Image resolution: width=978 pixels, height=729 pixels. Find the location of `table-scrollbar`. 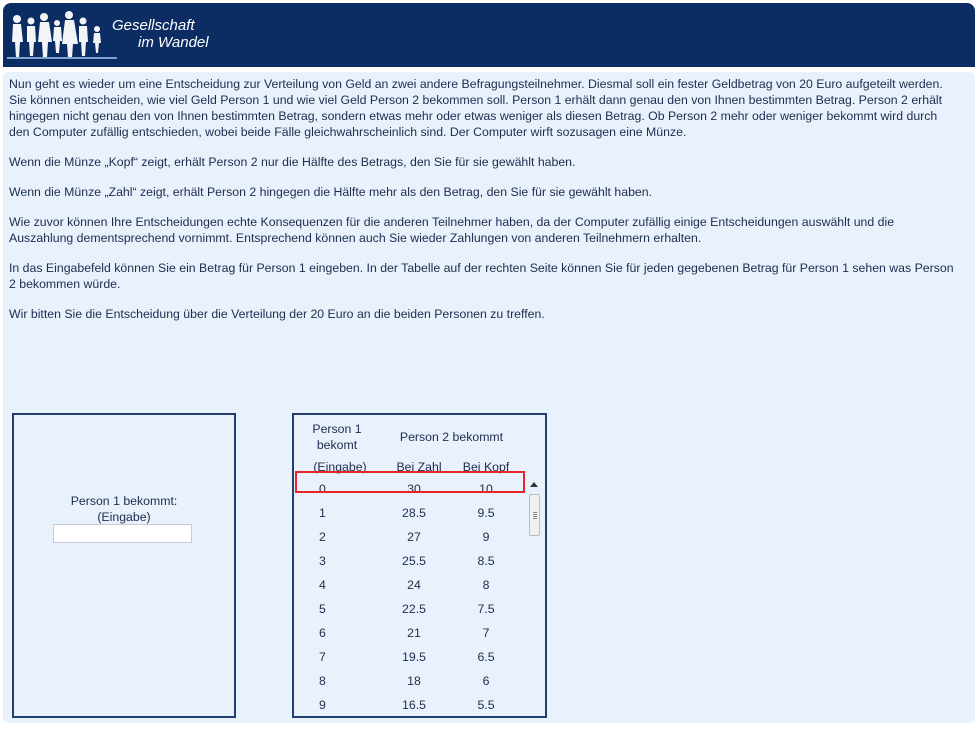

table-scrollbar is located at coordinates (534, 596).